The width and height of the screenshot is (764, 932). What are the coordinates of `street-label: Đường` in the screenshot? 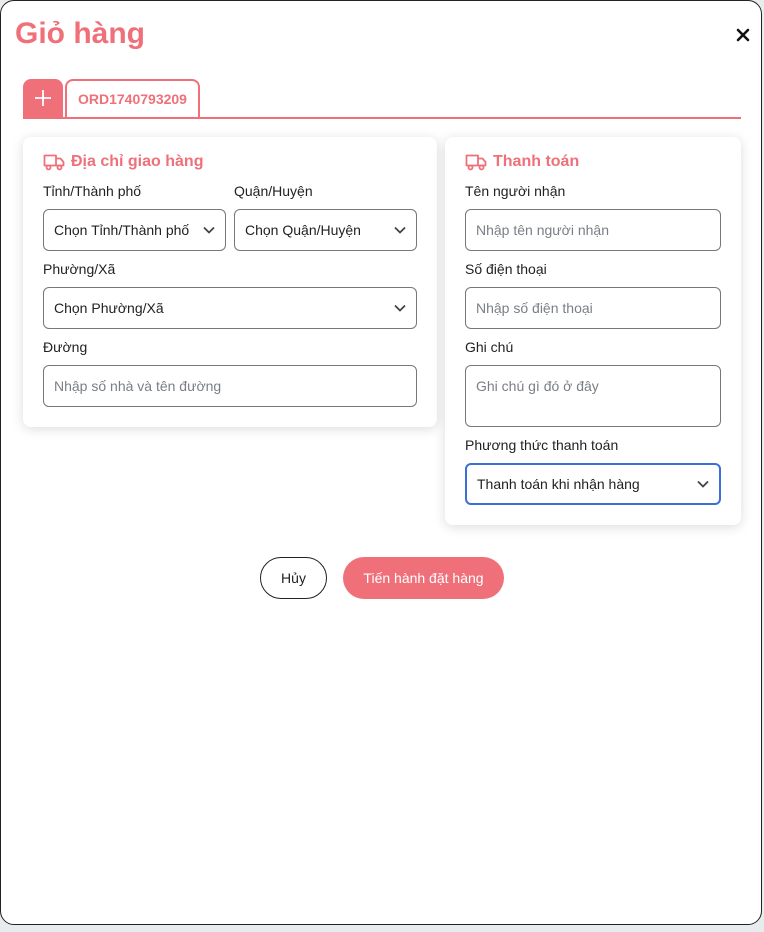 It's located at (65, 347).